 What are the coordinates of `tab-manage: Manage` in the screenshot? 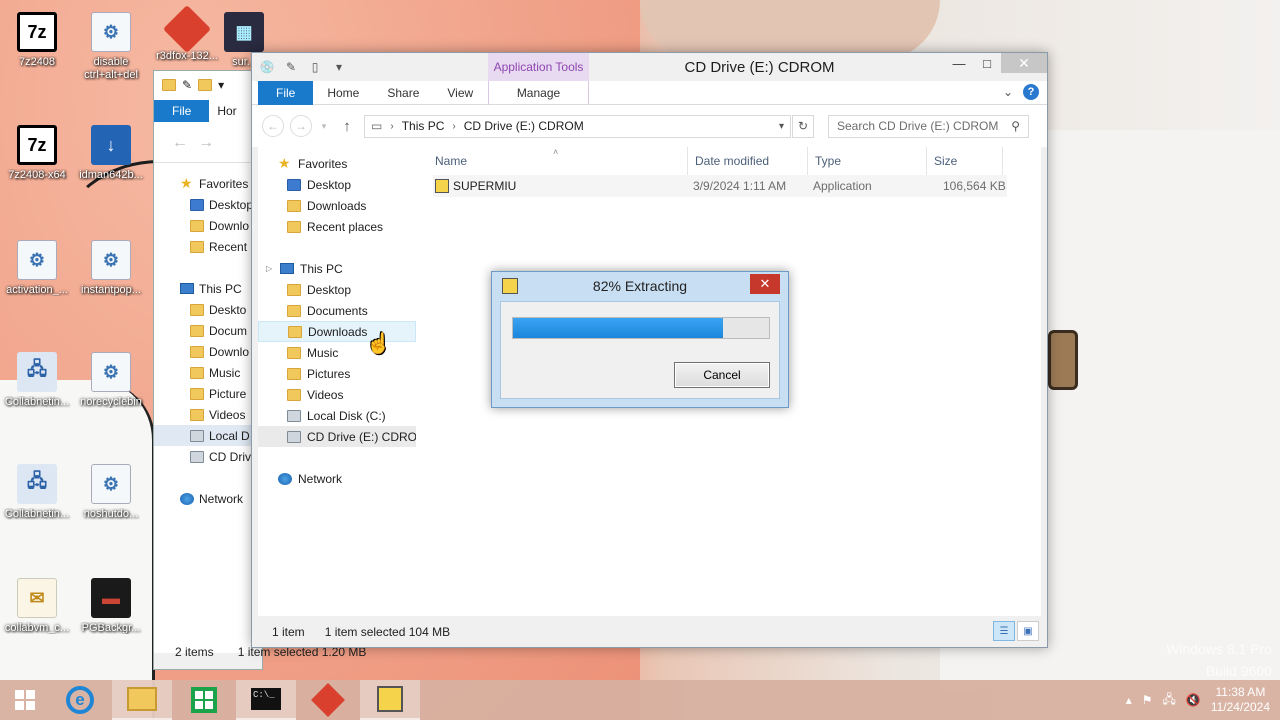 It's located at (538, 92).